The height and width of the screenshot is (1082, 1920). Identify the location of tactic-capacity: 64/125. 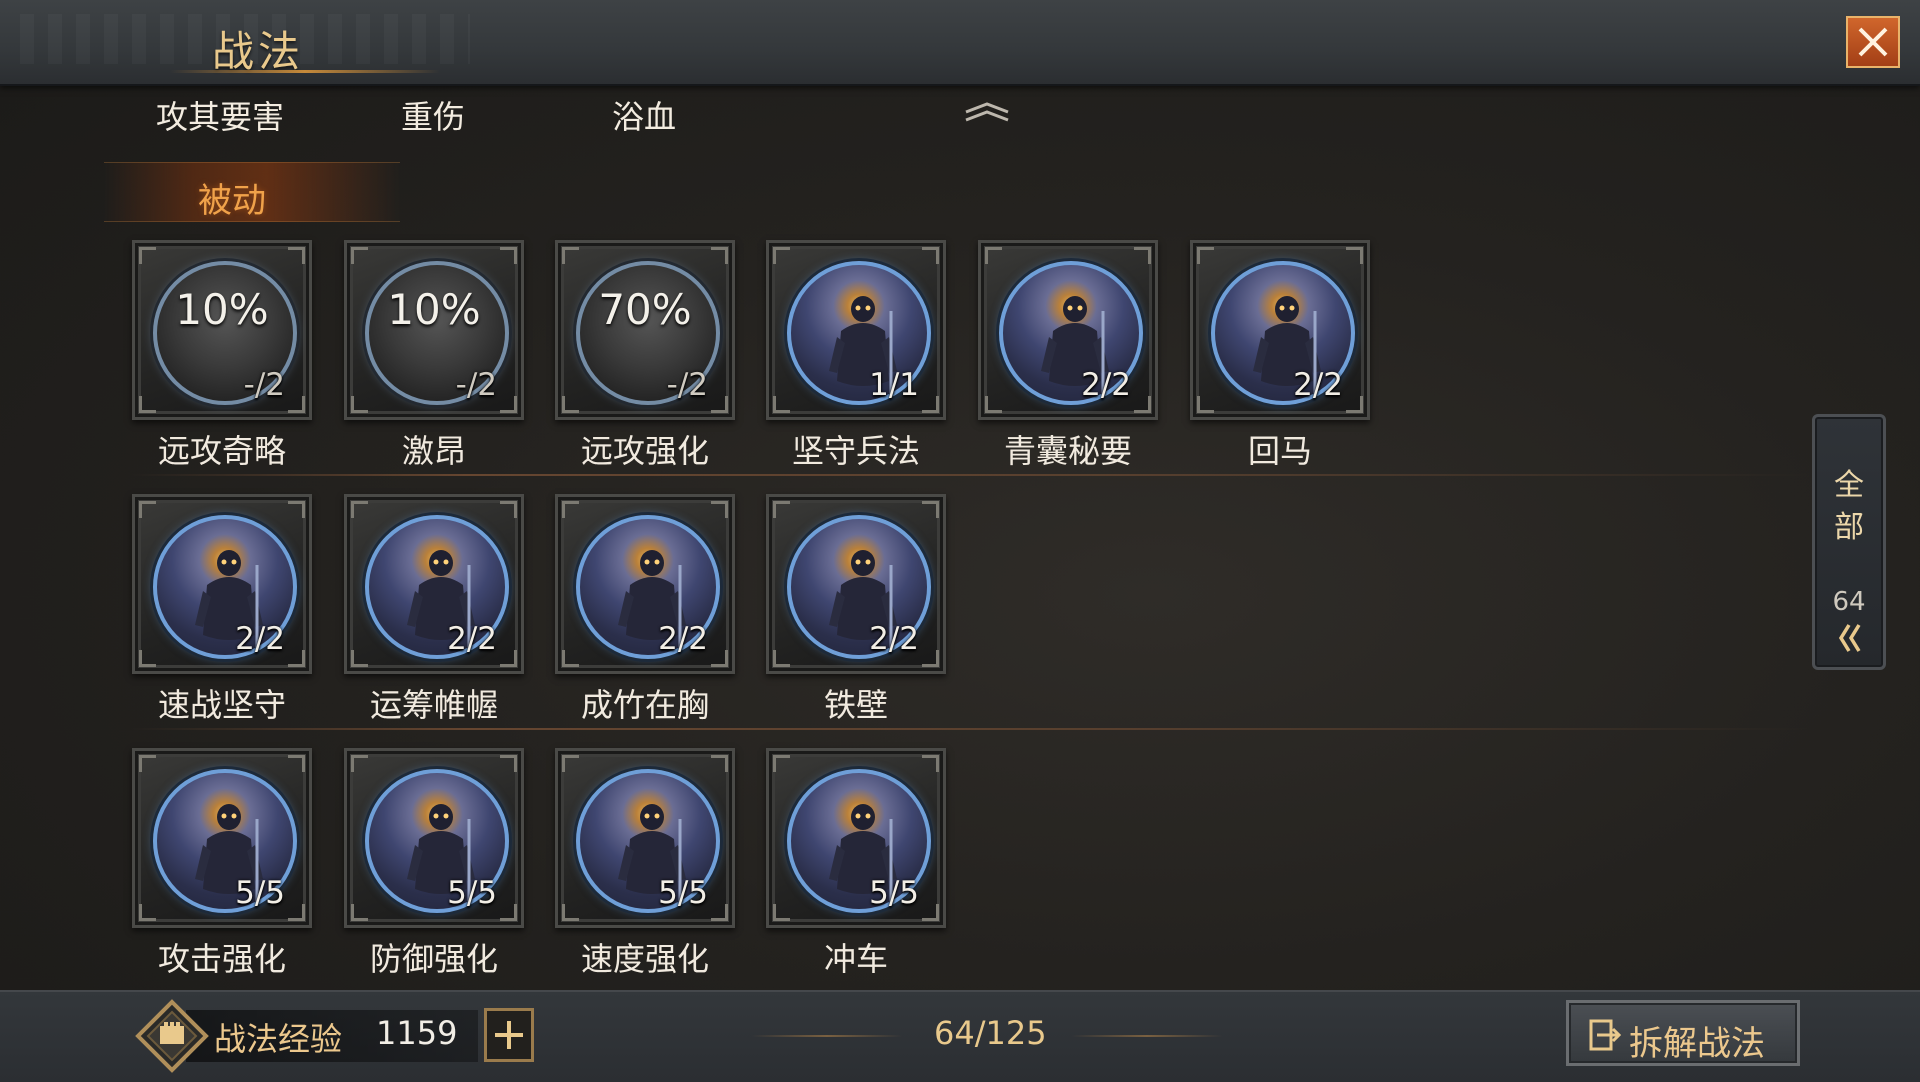
(990, 1033).